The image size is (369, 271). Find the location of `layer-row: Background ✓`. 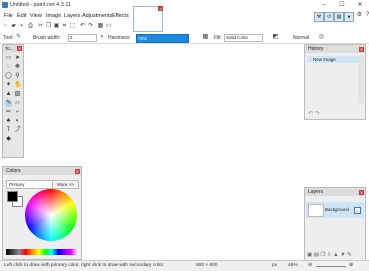

layer-row: Background ✓ is located at coordinates (335, 210).